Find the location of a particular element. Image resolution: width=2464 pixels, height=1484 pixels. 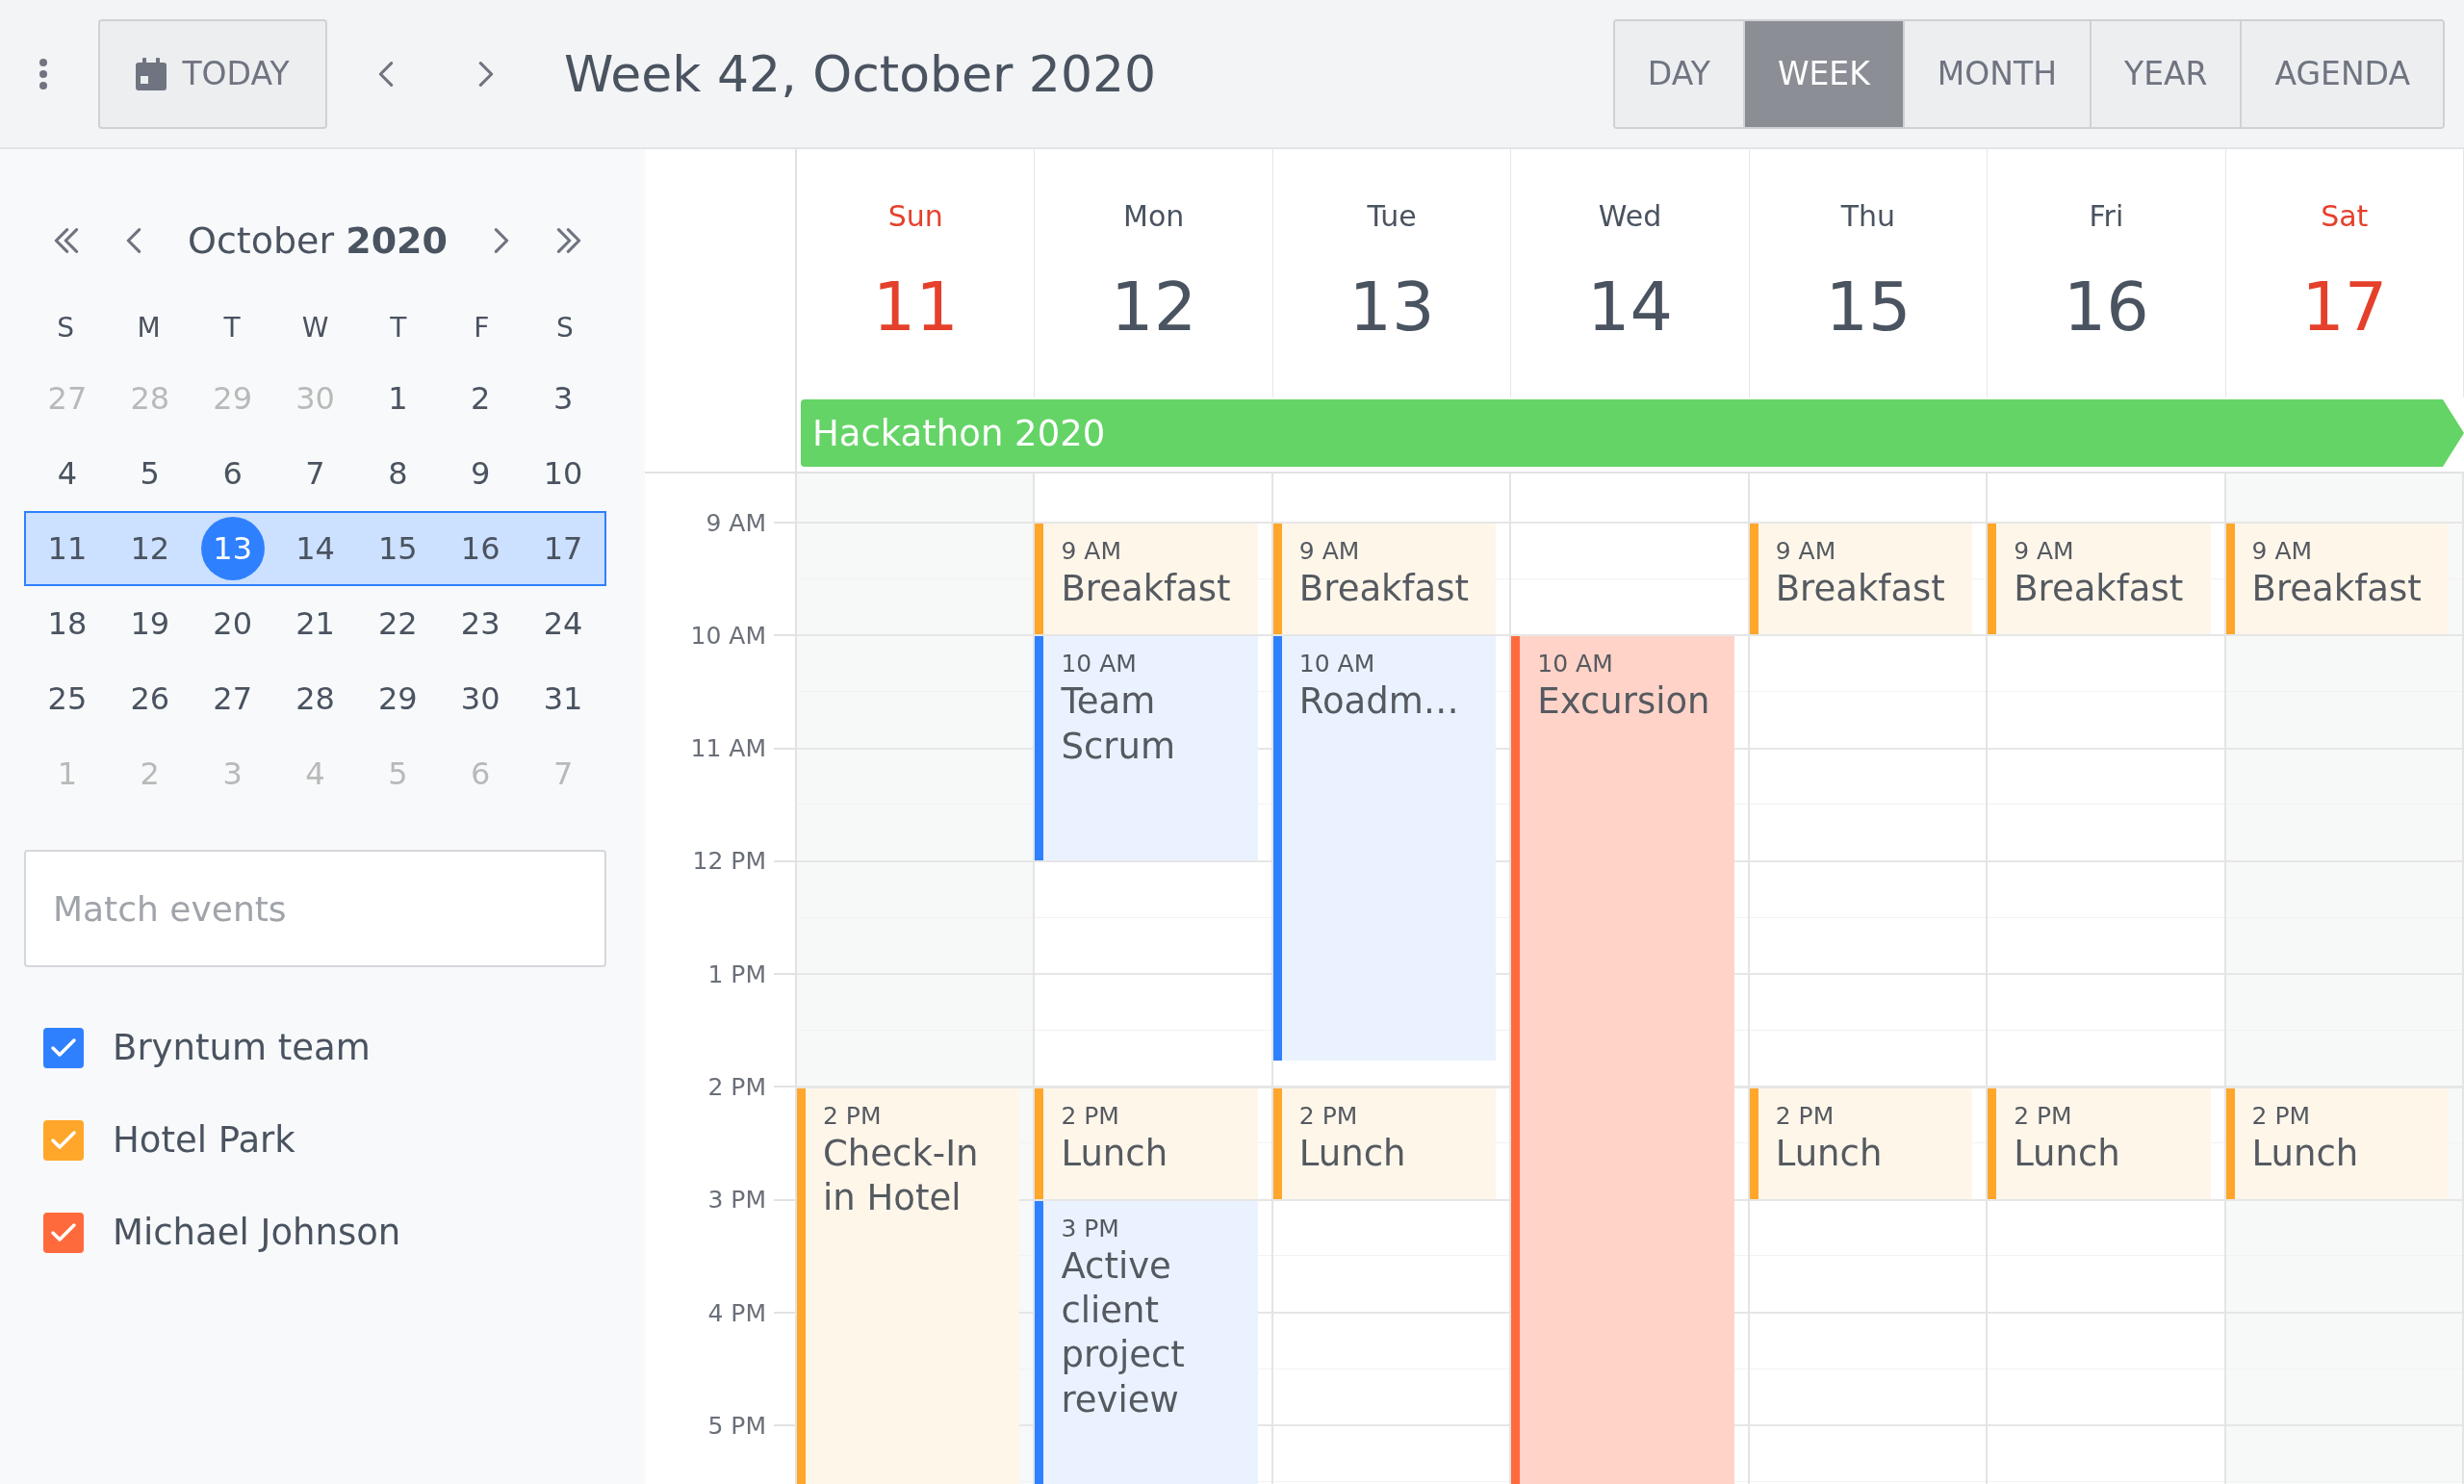

view-tab: DAY is located at coordinates (1678, 73).